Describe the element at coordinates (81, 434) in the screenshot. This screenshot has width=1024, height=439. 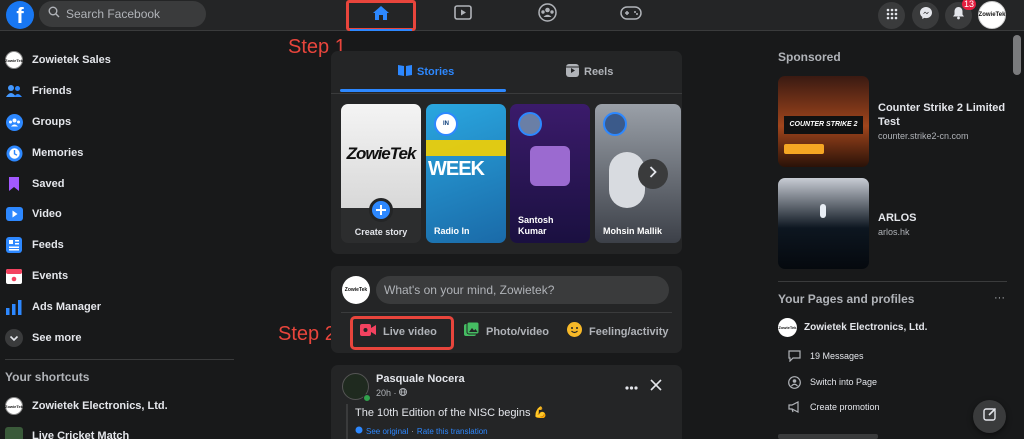
I see `shortcut-label: Live Cricket Match` at that location.